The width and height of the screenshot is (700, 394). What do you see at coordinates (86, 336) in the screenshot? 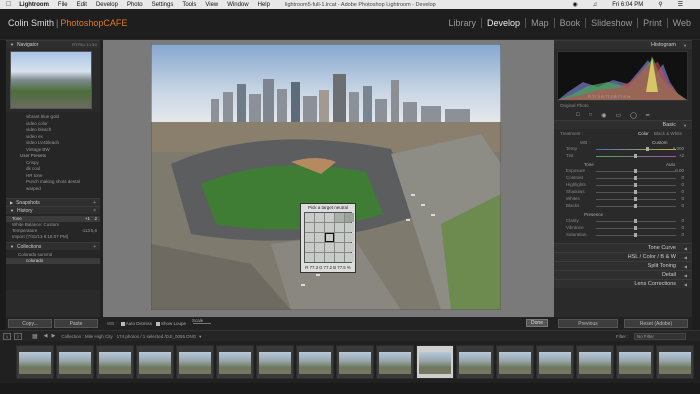
I see `source-info: Collection : Mile High City` at bounding box center [86, 336].